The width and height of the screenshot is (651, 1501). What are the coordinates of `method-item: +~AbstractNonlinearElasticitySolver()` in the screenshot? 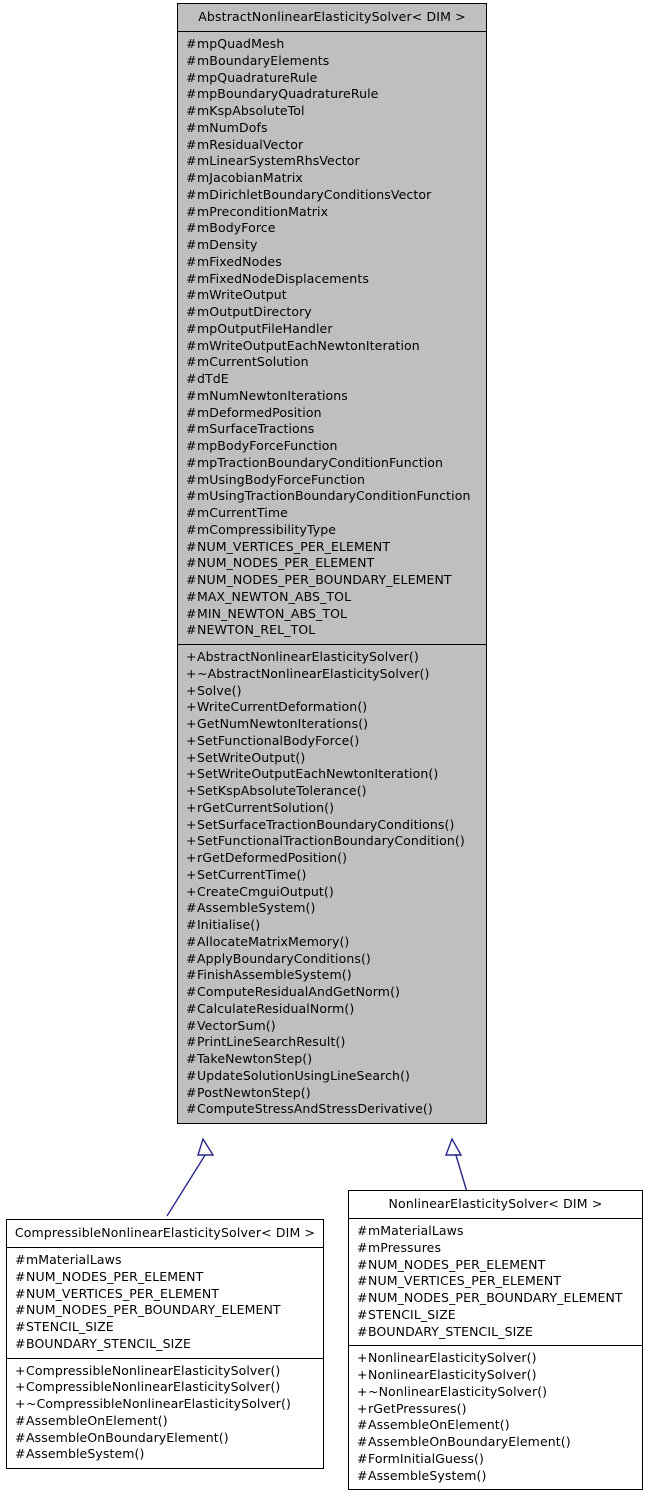 It's located at (332, 674).